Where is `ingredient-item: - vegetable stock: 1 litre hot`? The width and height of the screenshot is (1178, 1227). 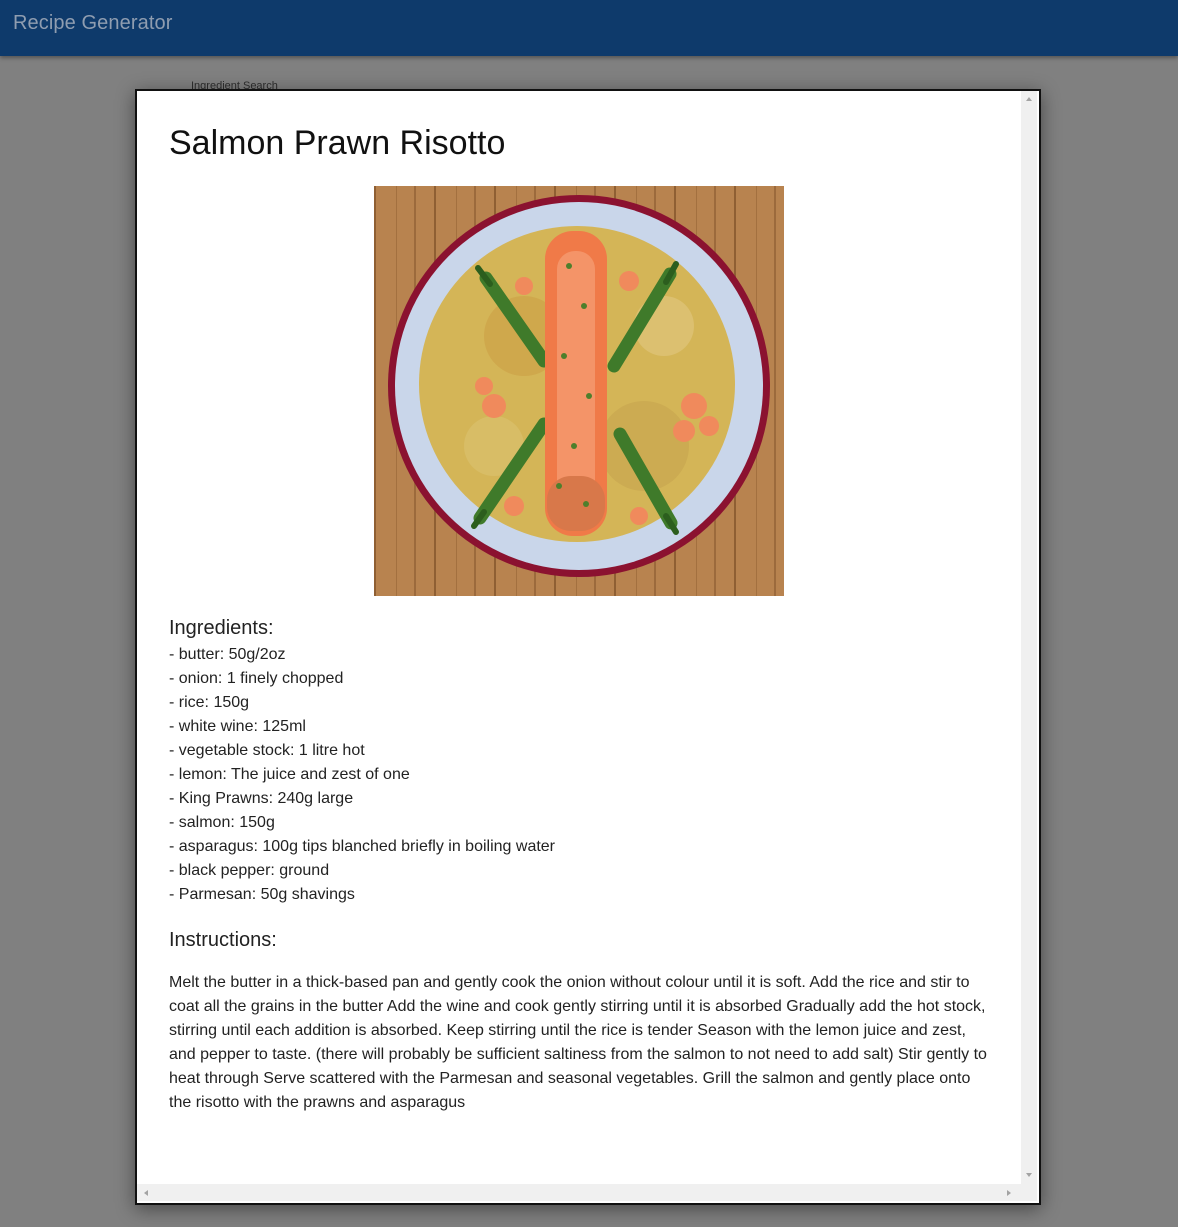
ingredient-item: - vegetable stock: 1 litre hot is located at coordinates (267, 750).